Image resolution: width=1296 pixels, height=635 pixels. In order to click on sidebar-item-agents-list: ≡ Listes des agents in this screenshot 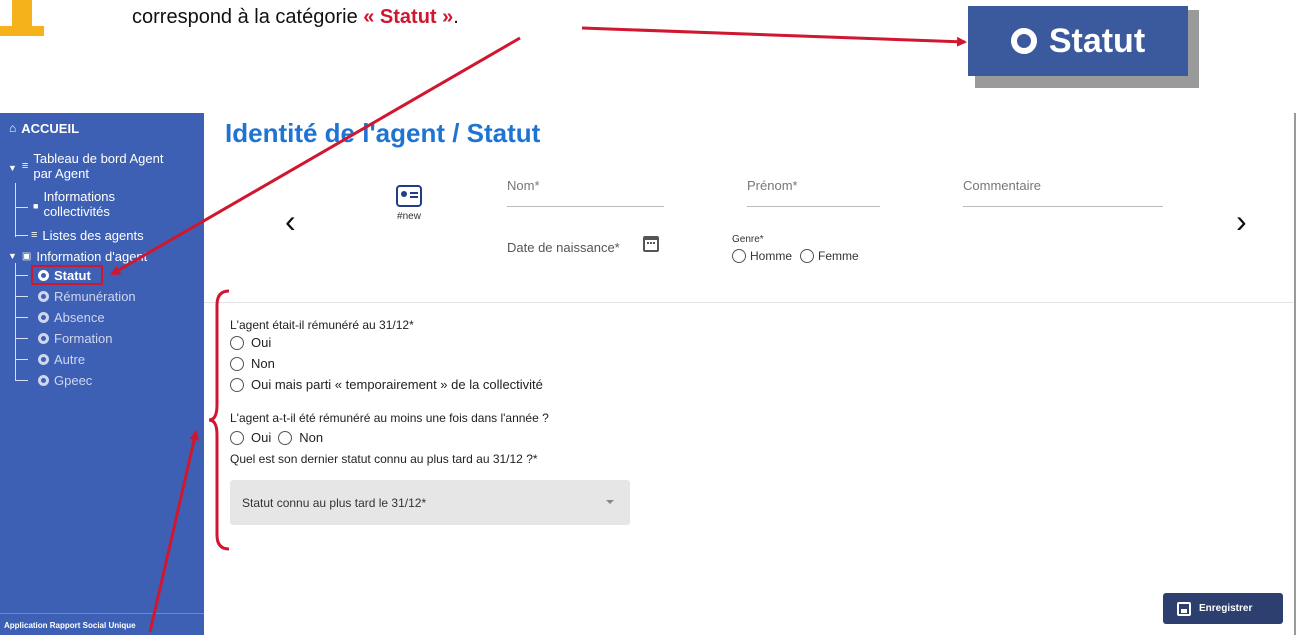, I will do `click(87, 235)`.